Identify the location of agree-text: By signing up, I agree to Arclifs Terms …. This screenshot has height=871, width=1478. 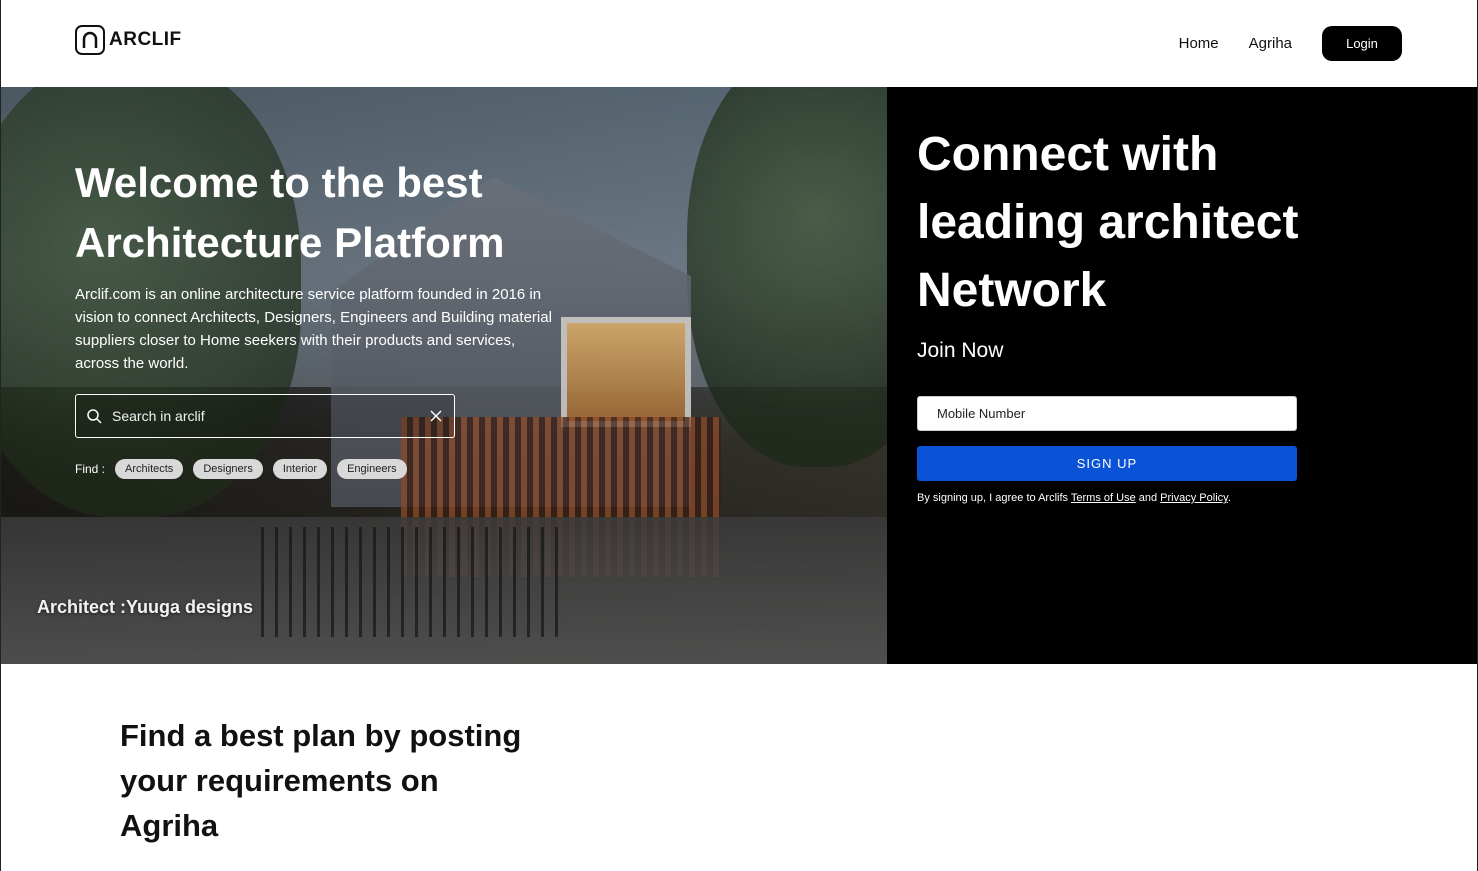
(1074, 498).